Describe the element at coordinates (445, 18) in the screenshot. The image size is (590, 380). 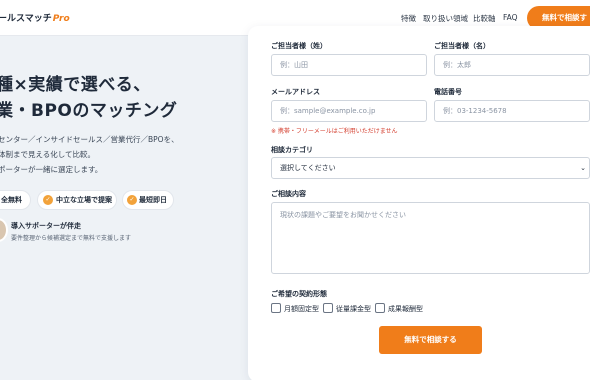
I see `nav-link-domains: 取り扱い領域` at that location.